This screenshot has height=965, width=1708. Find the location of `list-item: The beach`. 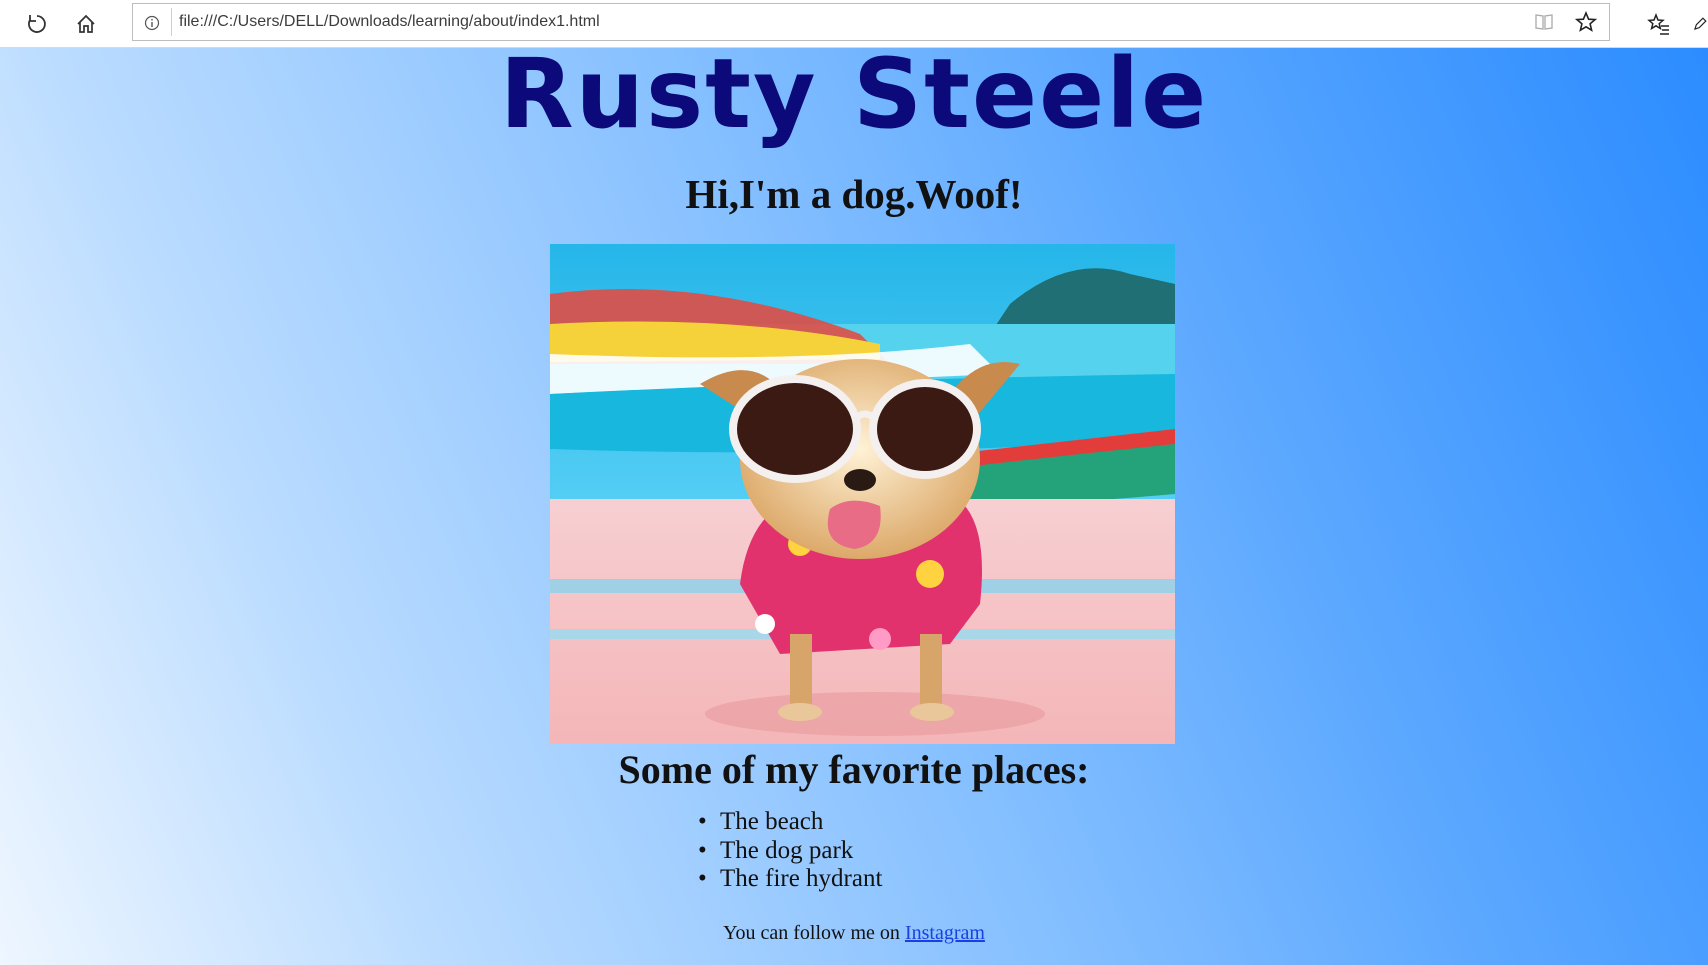

list-item: The beach is located at coordinates (790, 822).